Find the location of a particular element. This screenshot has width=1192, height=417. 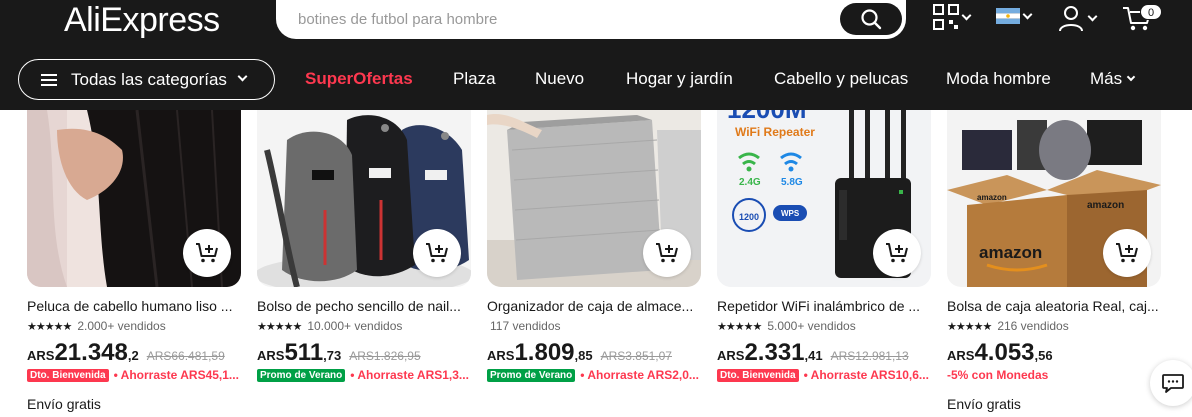

flag-argentina-icon is located at coordinates (1008, 16).